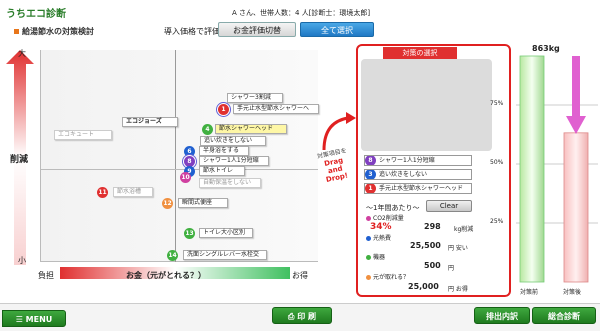 This screenshot has height=331, width=600. I want to click on selected-item: 3 追い炊きをしない, so click(418, 174).